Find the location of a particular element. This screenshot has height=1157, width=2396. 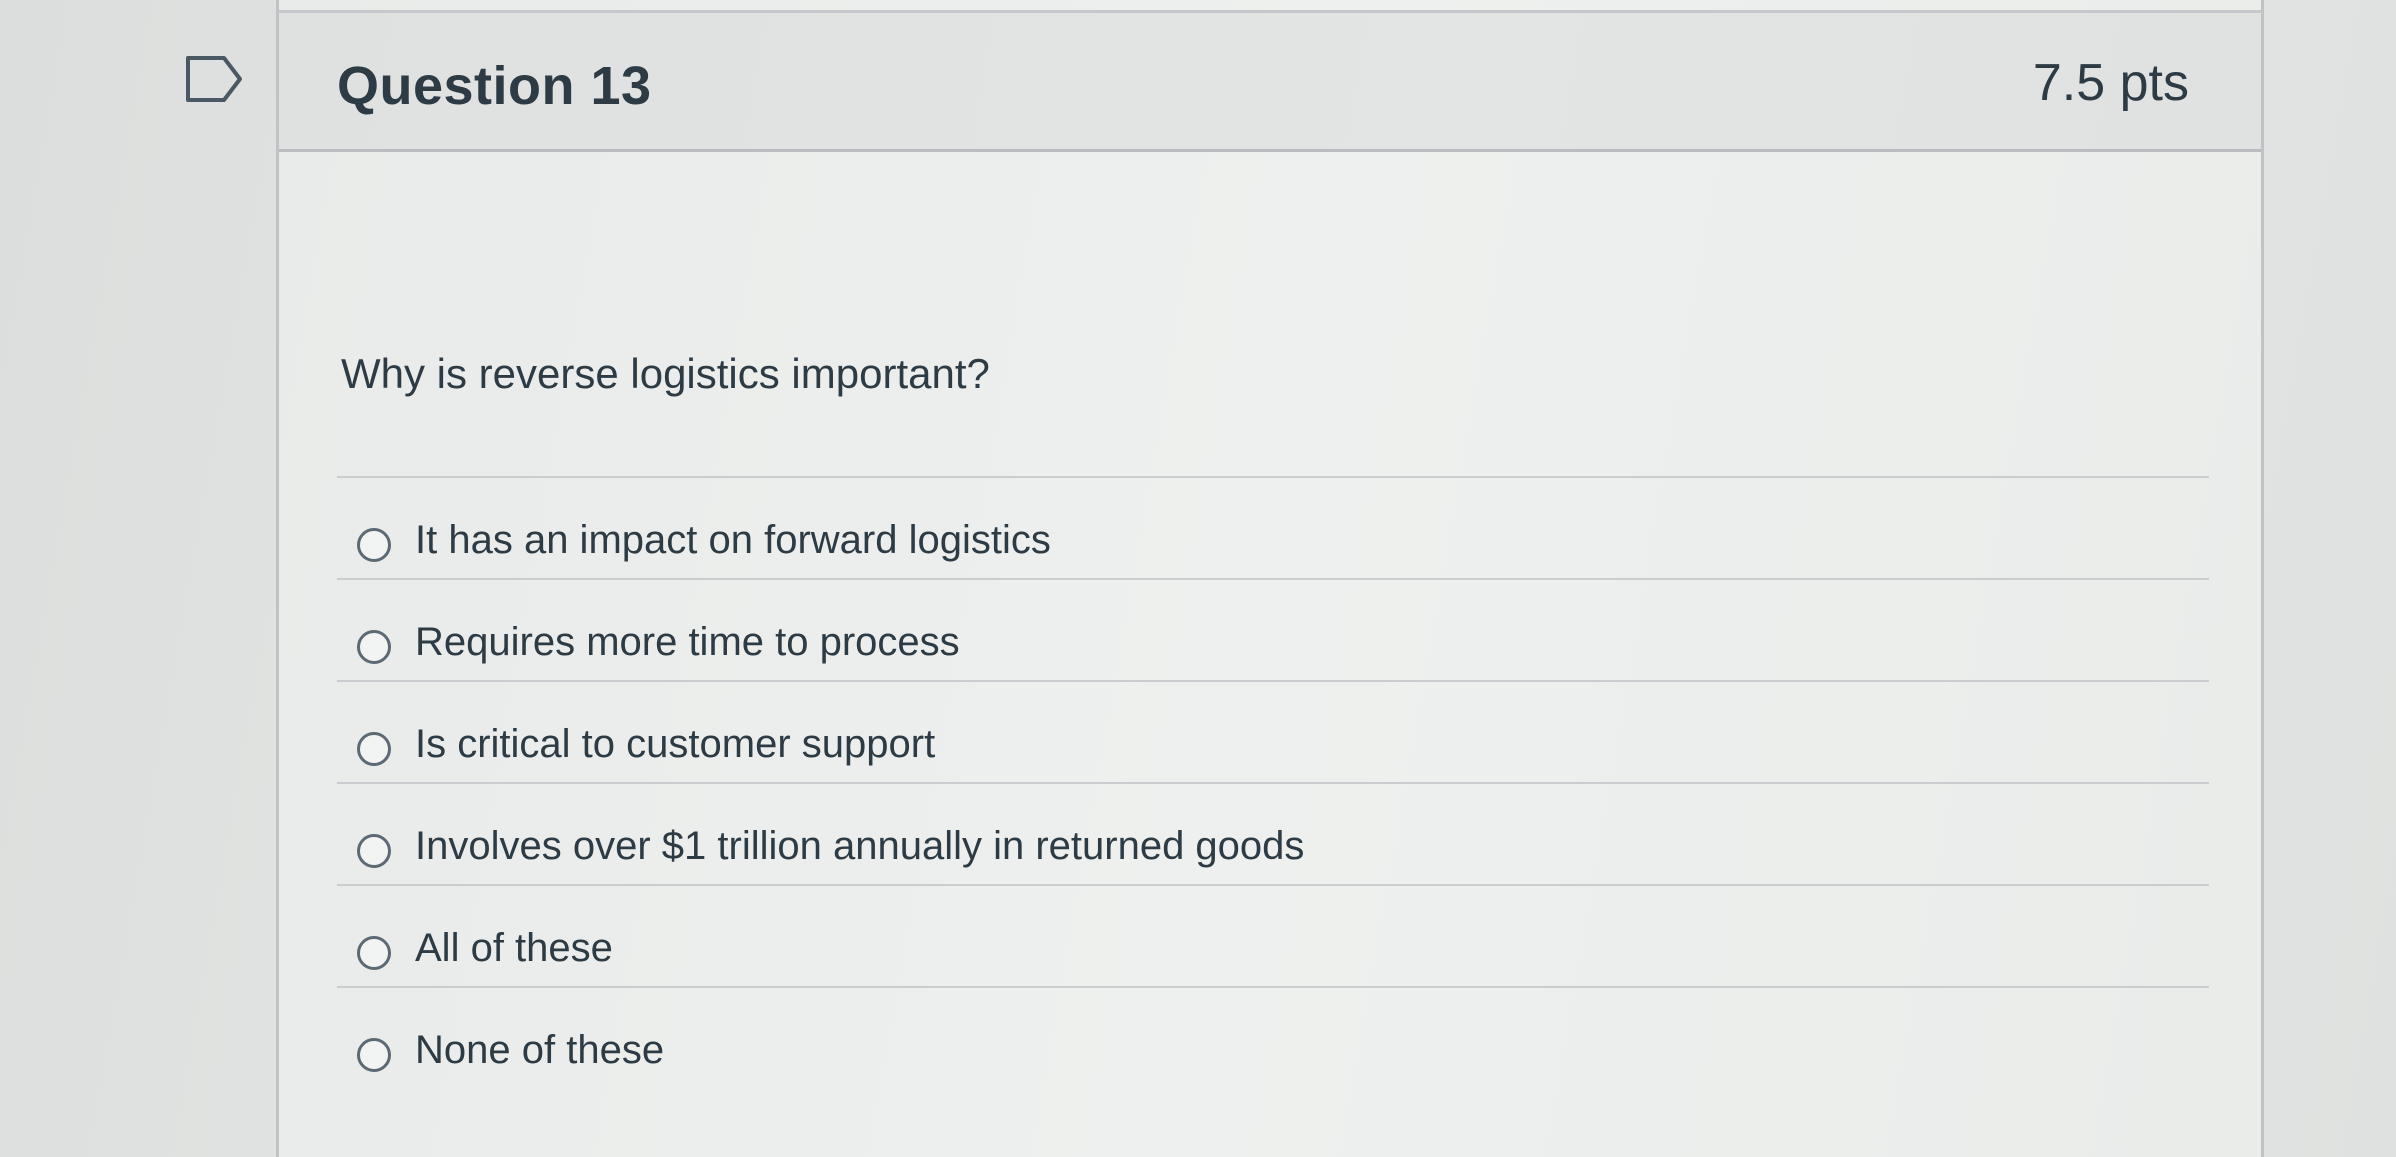

answer-label: It has an impact on forward logistics is located at coordinates (733, 540).